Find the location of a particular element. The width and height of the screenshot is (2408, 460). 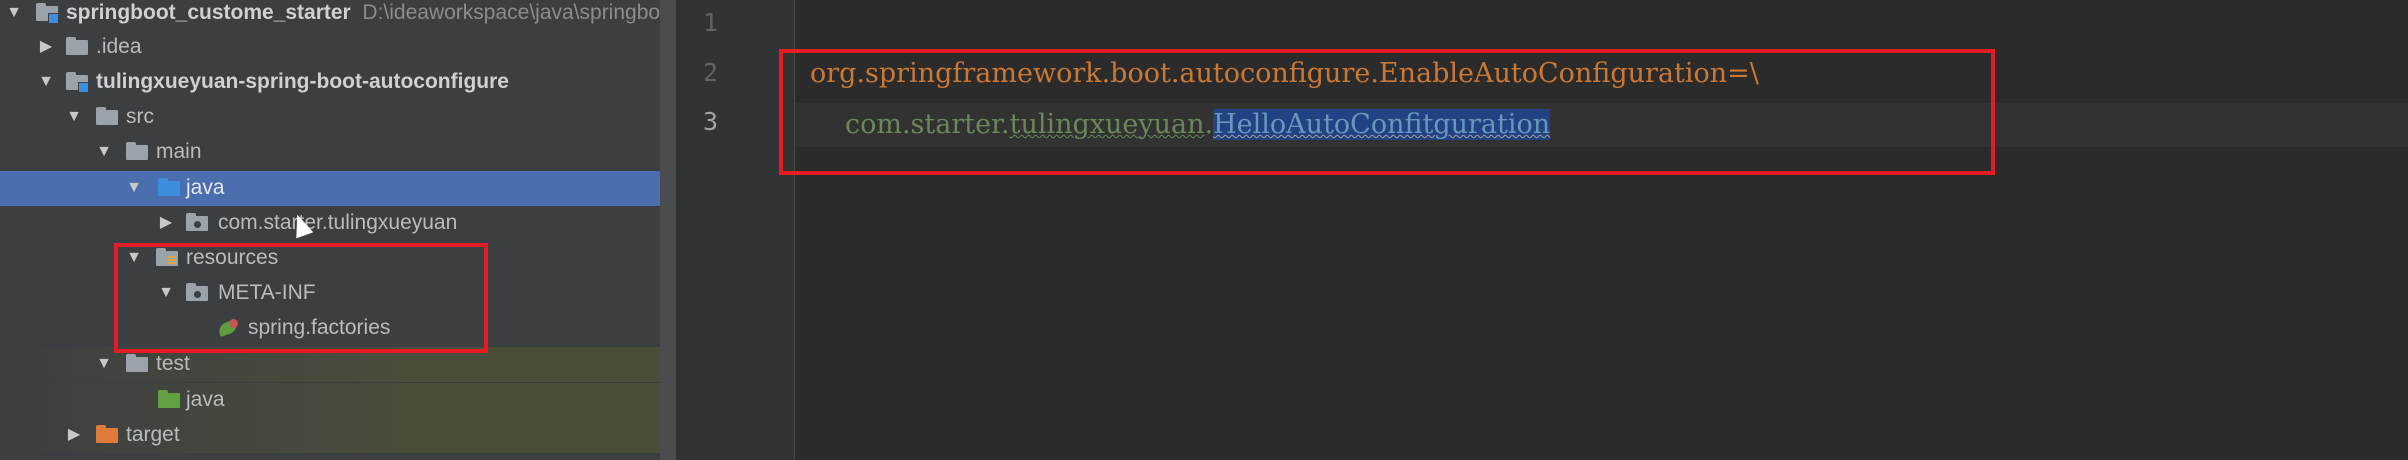

annotation-box-code is located at coordinates (1387, 112).